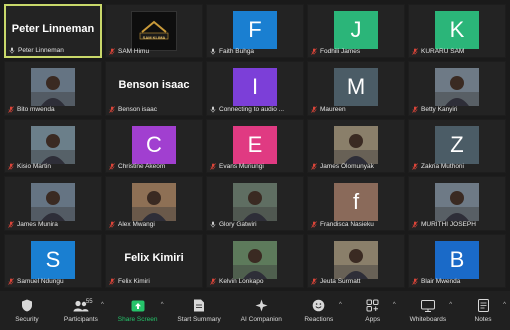  Describe the element at coordinates (36, 109) in the screenshot. I see `participant-name: Bito mwenda` at that location.